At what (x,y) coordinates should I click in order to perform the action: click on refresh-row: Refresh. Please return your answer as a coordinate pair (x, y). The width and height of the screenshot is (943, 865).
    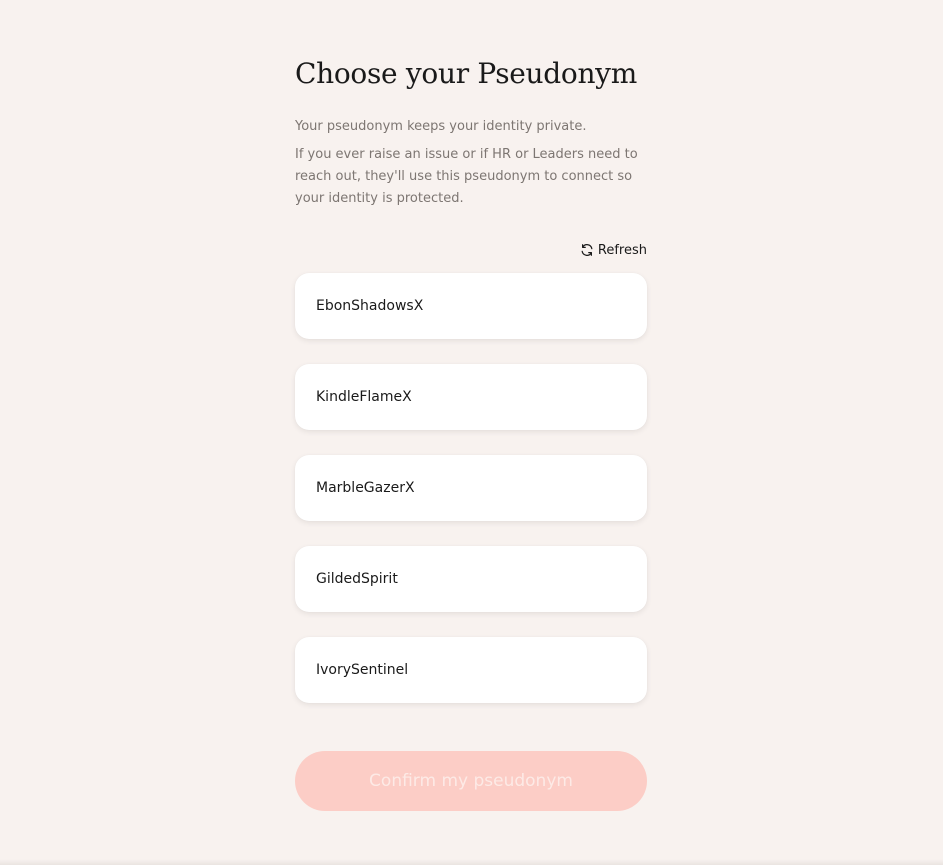
    Looking at the image, I should click on (471, 250).